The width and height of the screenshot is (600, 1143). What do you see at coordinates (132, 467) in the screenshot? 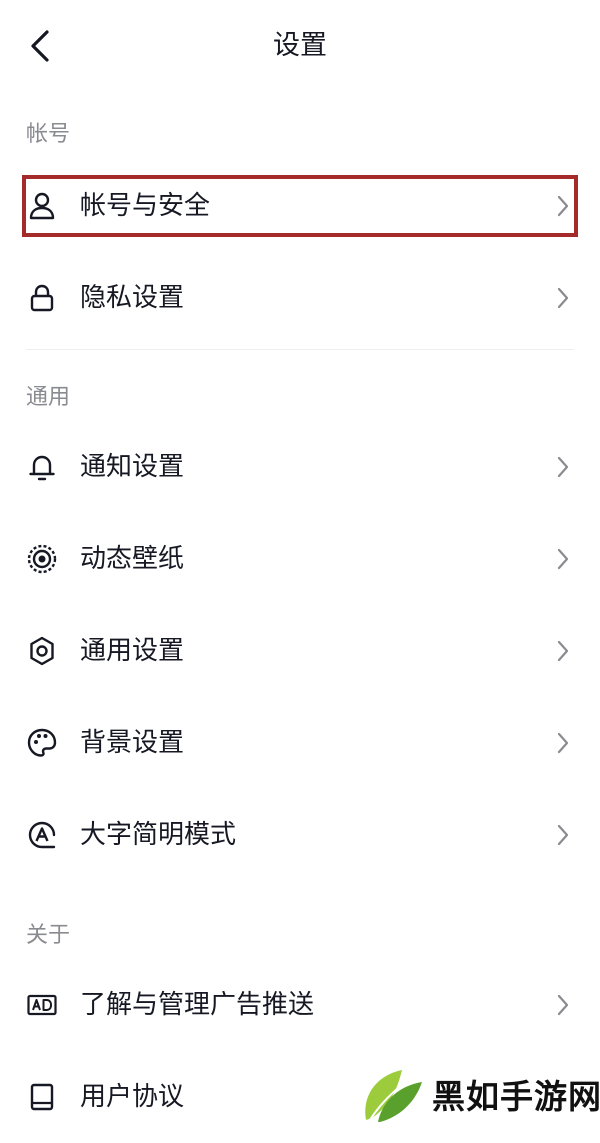
I see `settings-item-label: 通知设置` at bounding box center [132, 467].